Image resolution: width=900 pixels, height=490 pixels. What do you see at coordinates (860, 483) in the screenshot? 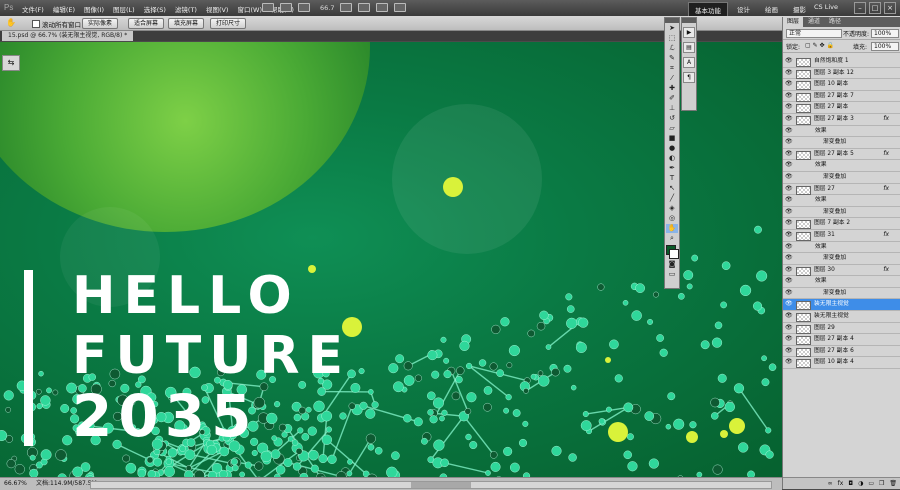
I see `adjustment-layer-icon: ◑` at bounding box center [860, 483].